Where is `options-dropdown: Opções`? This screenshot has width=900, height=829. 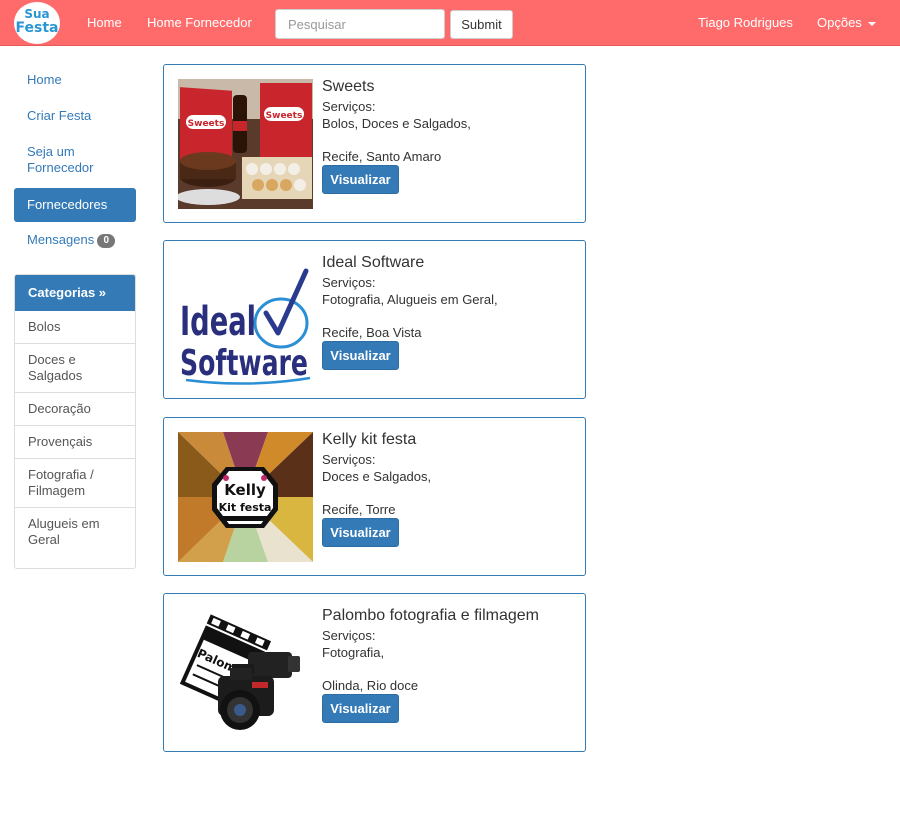
options-dropdown: Opções is located at coordinates (846, 22).